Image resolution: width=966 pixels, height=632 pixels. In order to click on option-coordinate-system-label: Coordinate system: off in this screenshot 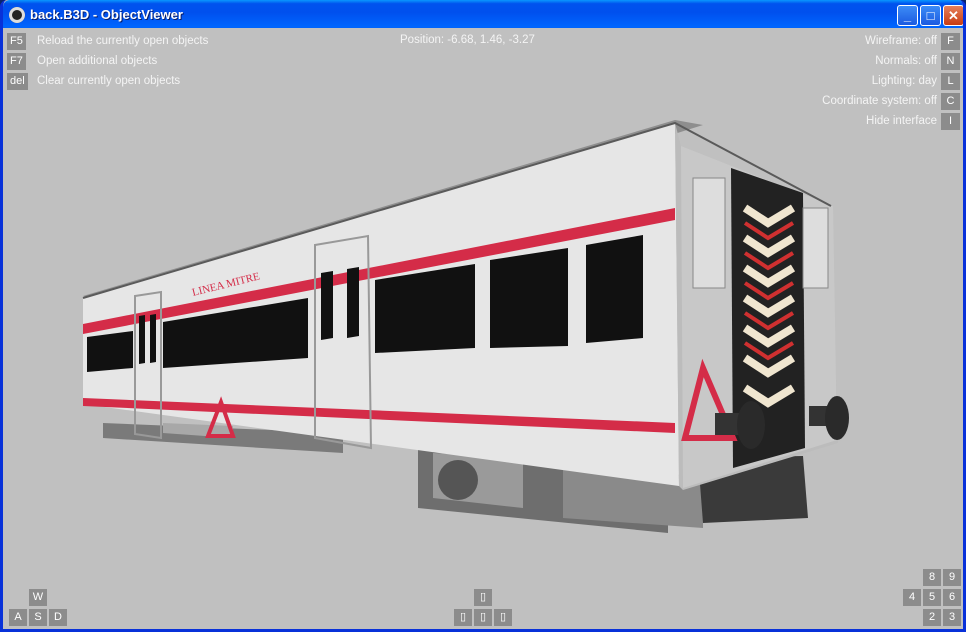, I will do `click(879, 101)`.